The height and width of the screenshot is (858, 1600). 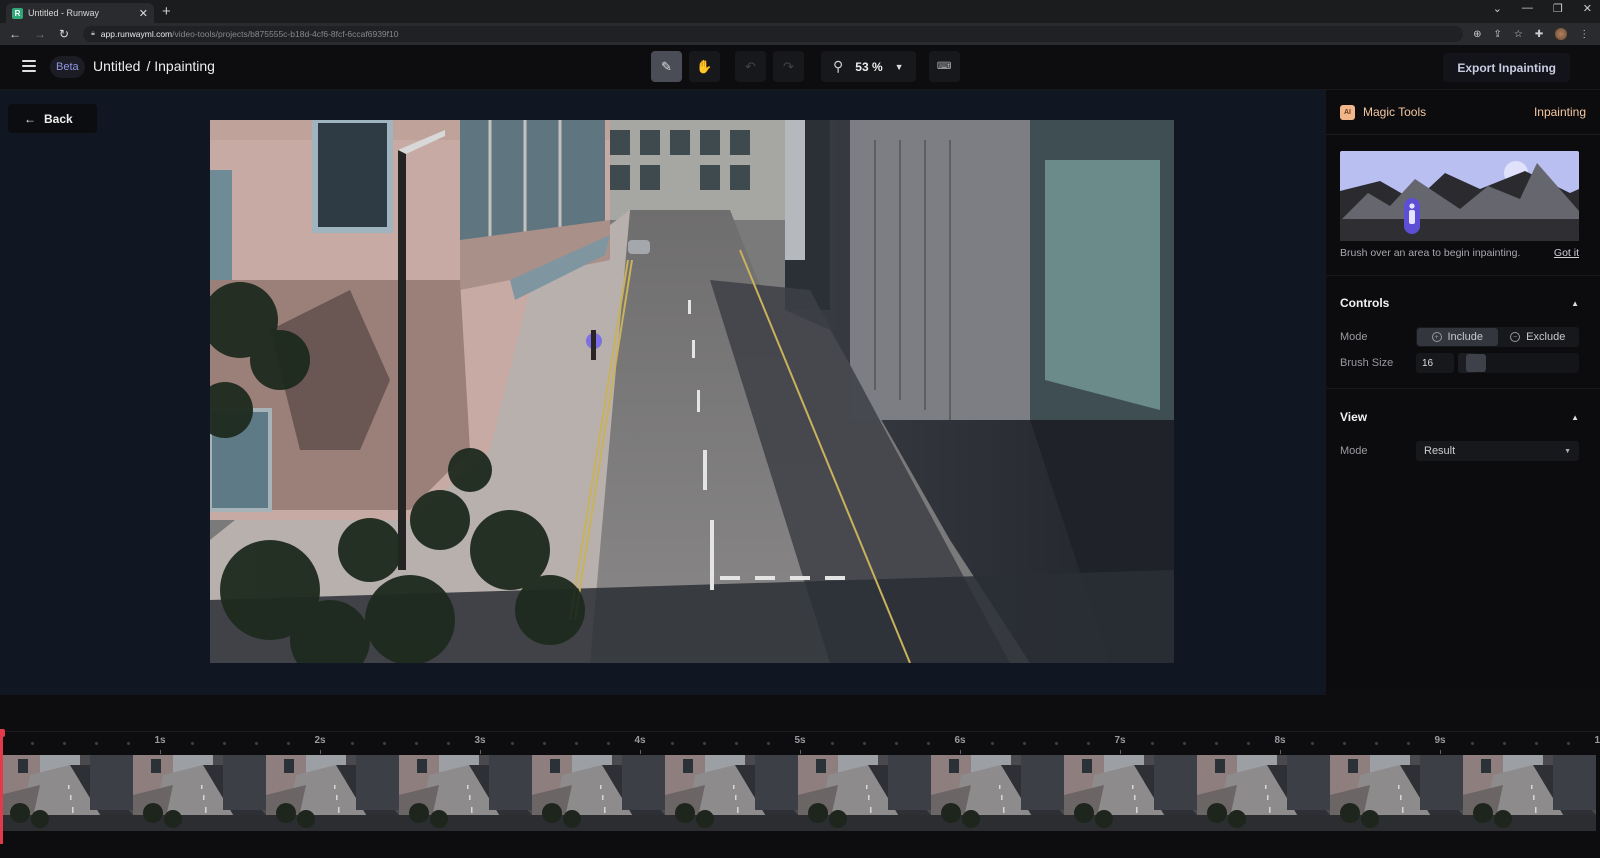 I want to click on view-mode-row: Mode Result ▼, so click(x=1459, y=451).